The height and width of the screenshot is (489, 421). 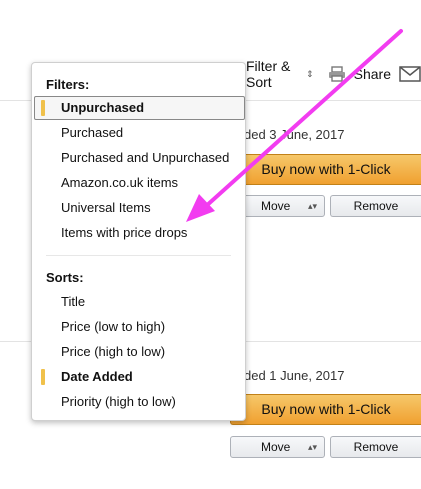 I want to click on wishlist-toolbar: Filter & Sort ⇕ Share, so click(x=333, y=74).